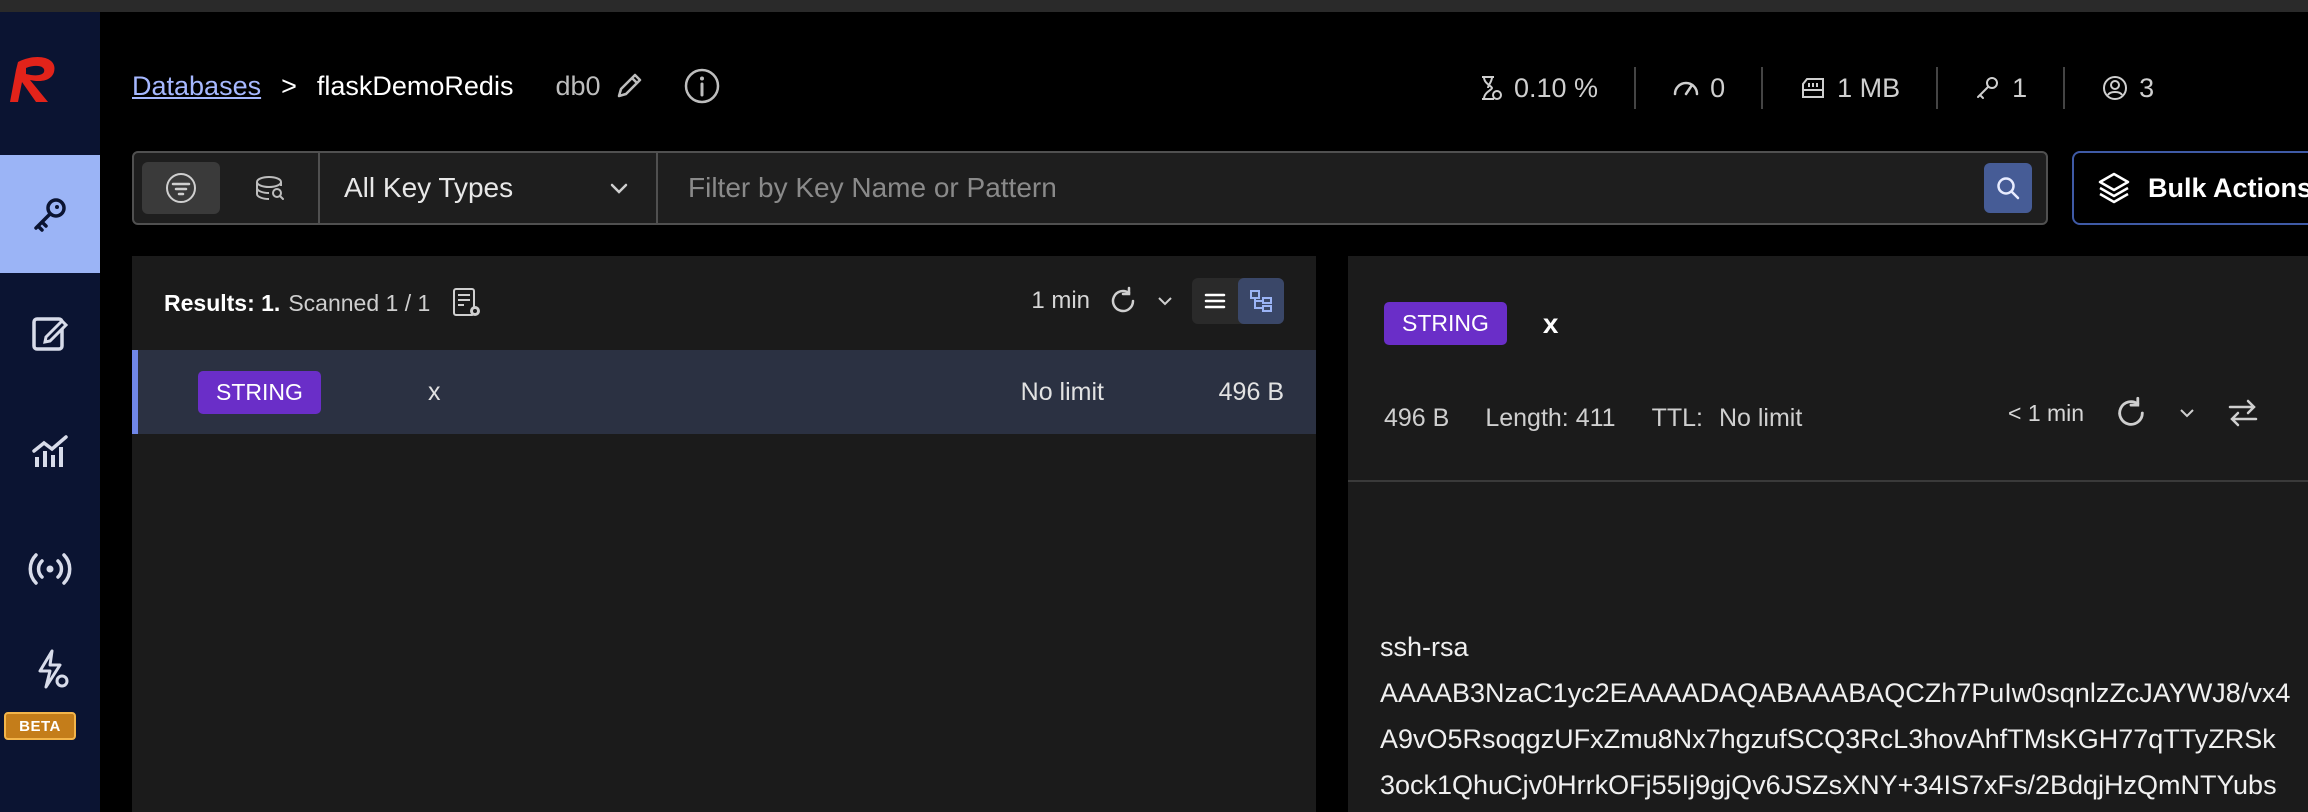  Describe the element at coordinates (1700, 88) in the screenshot. I see `stat-ops: 0` at that location.